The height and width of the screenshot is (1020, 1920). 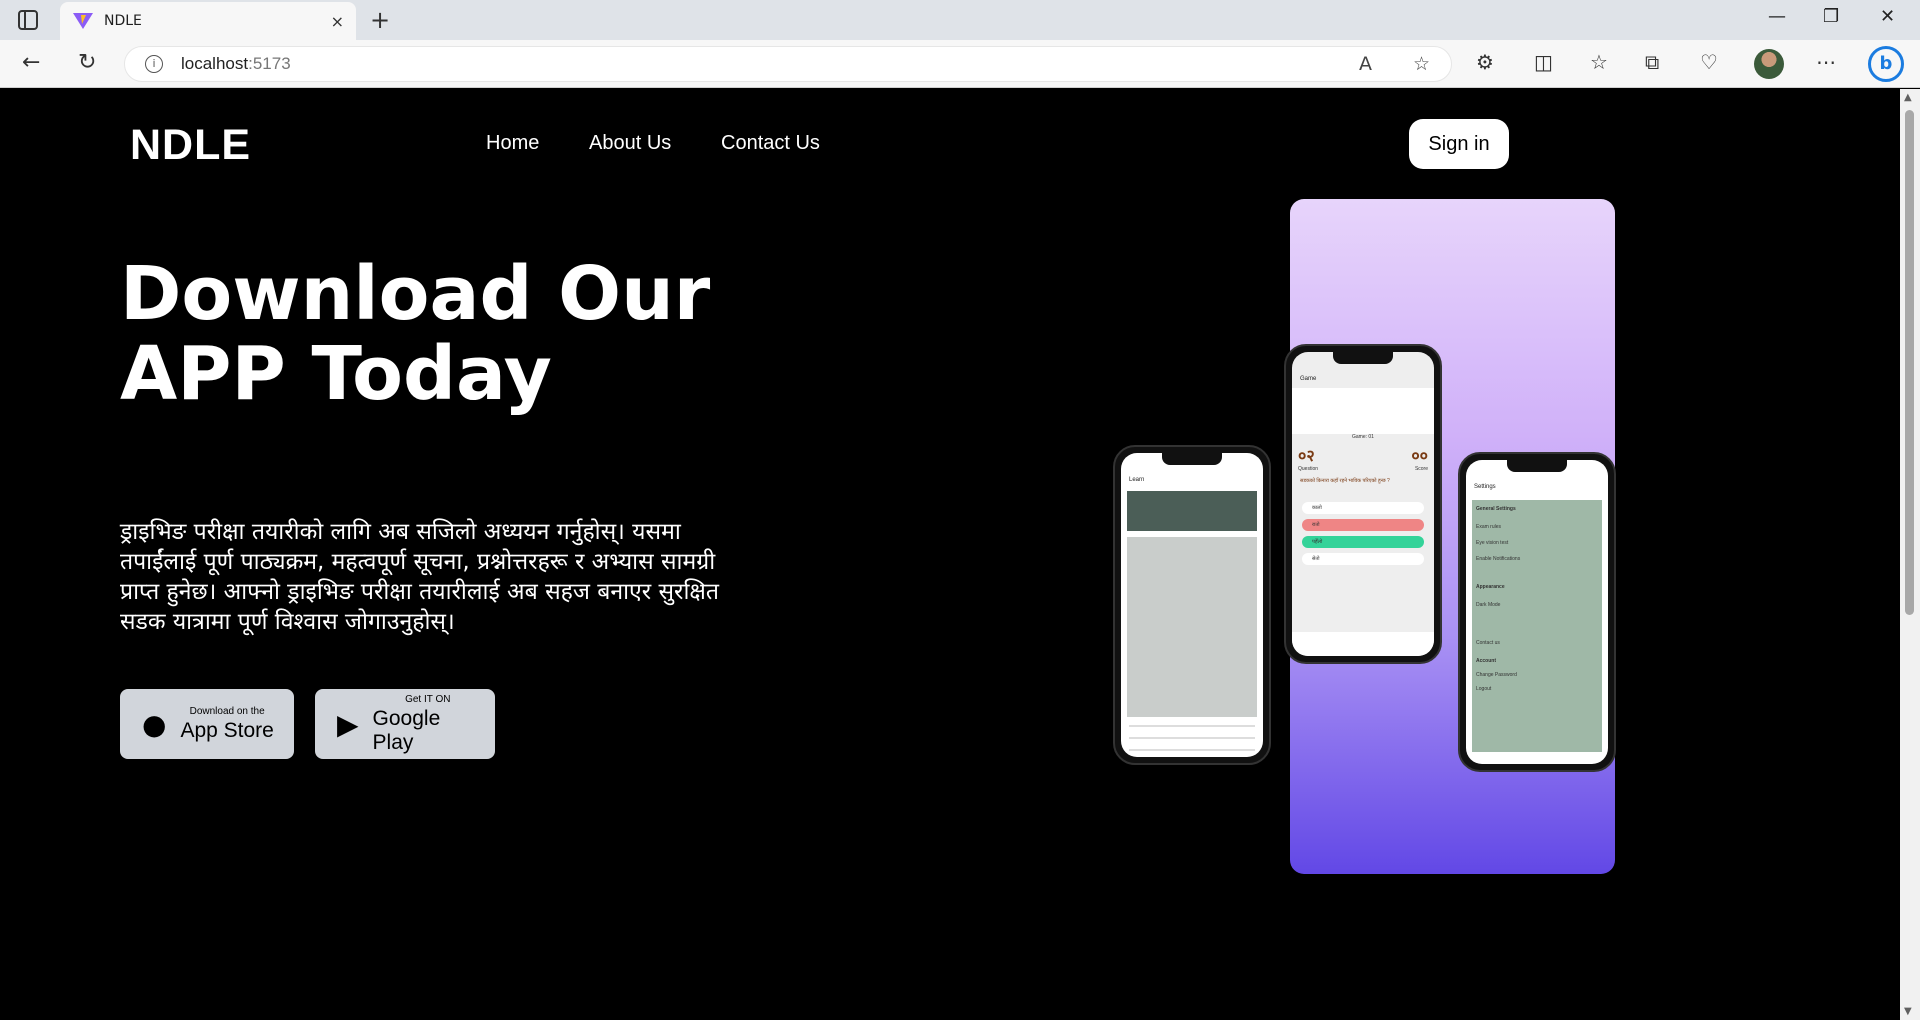 What do you see at coordinates (1488, 643) in the screenshot?
I see `settings-item: Contact us` at bounding box center [1488, 643].